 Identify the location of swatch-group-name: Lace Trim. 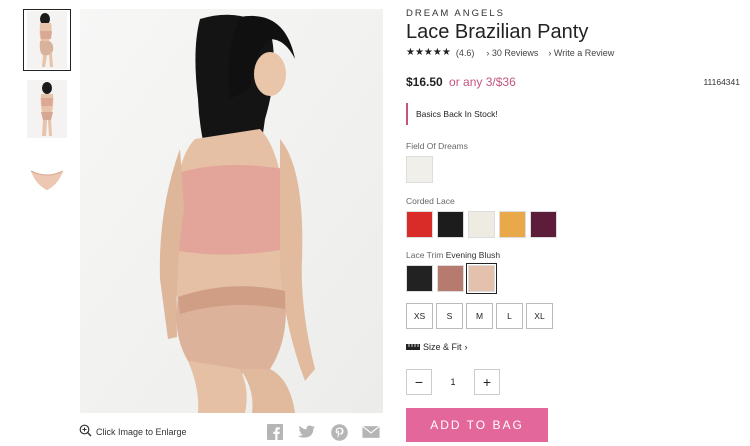
(425, 255).